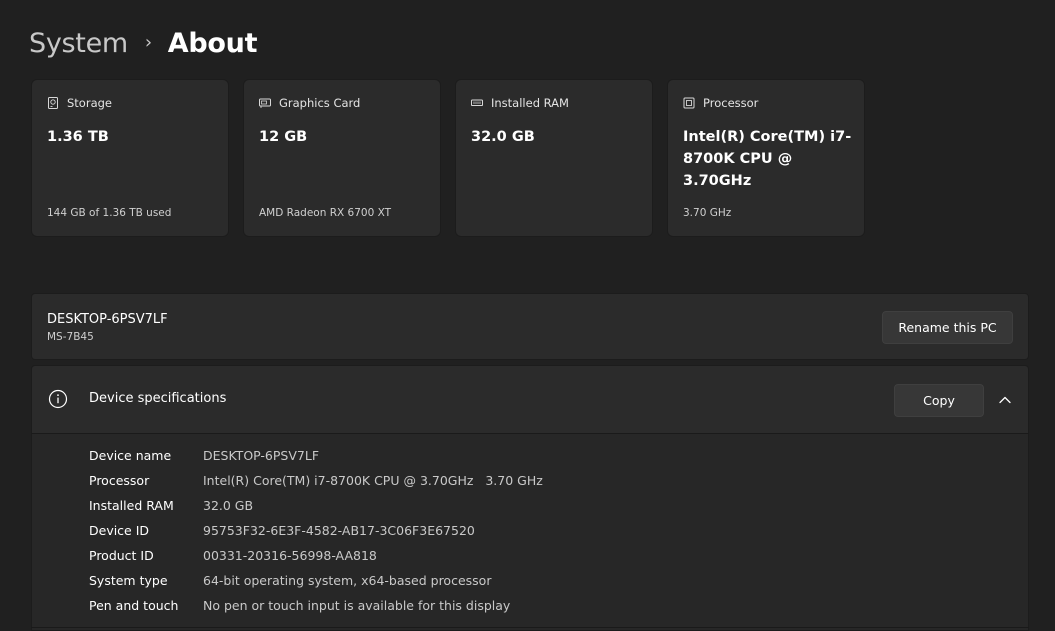  I want to click on pc-model: MS-7B45, so click(70, 337).